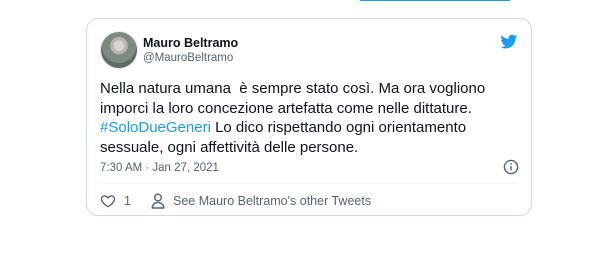 The height and width of the screenshot is (278, 600). I want to click on hashtag-link: #SoloDueGeneri, so click(155, 127).